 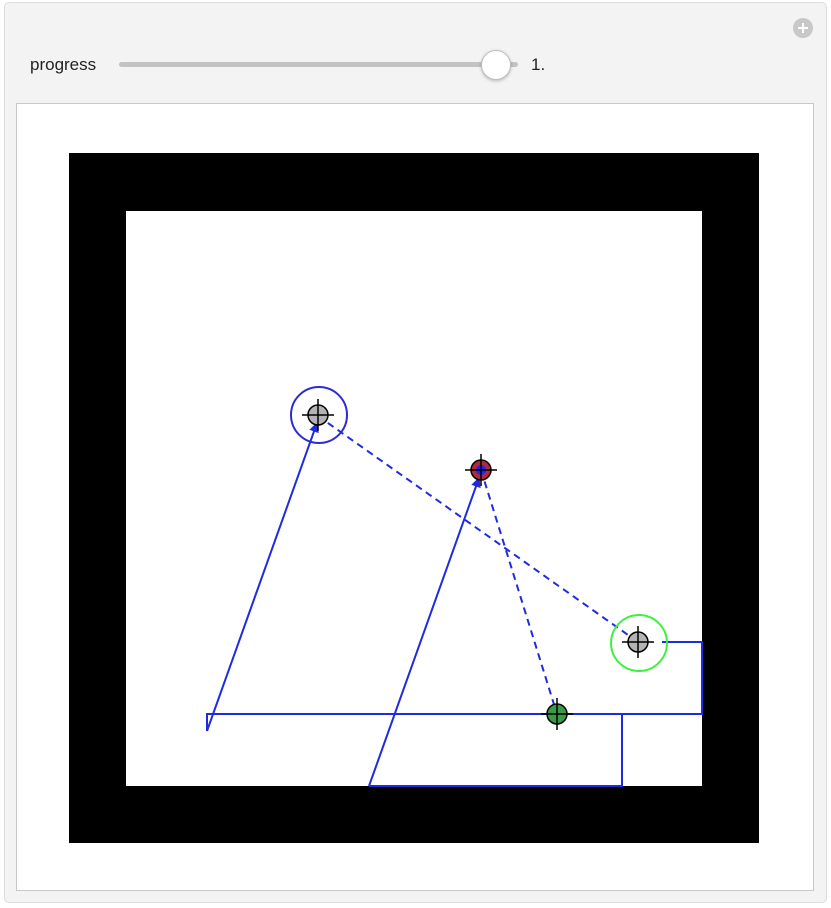 I want to click on target-upper-left, so click(x=318, y=415).